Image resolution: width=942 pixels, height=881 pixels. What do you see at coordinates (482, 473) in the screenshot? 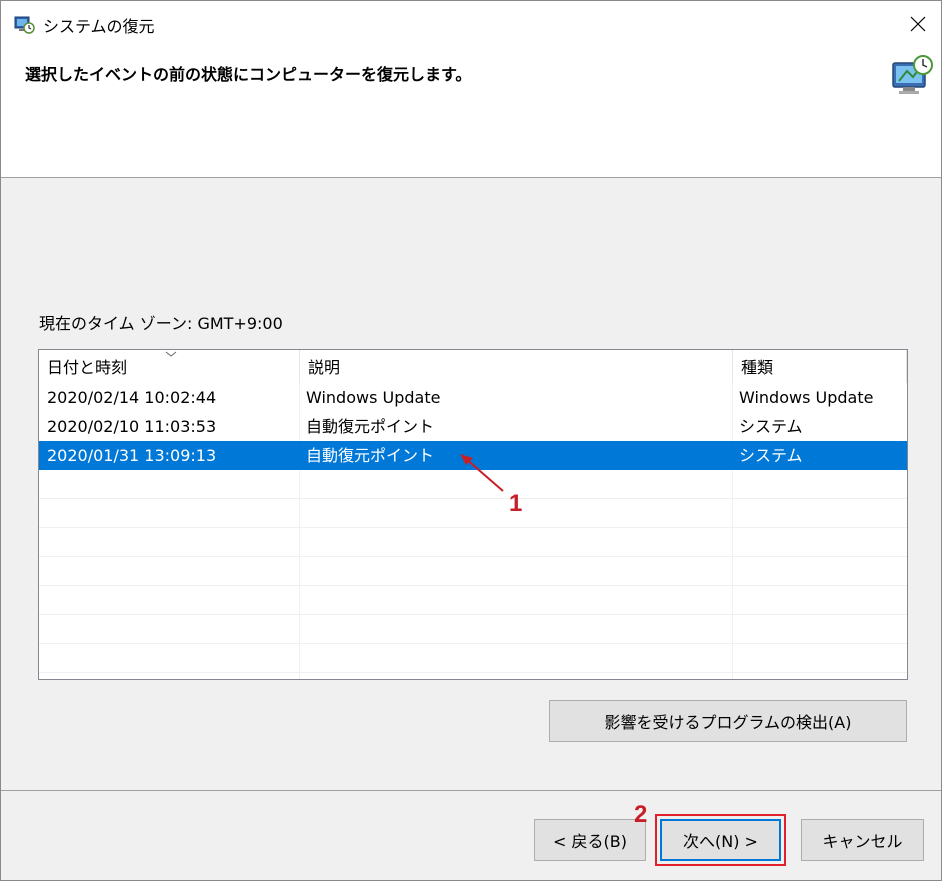
I see `annotation-arrow-icon` at bounding box center [482, 473].